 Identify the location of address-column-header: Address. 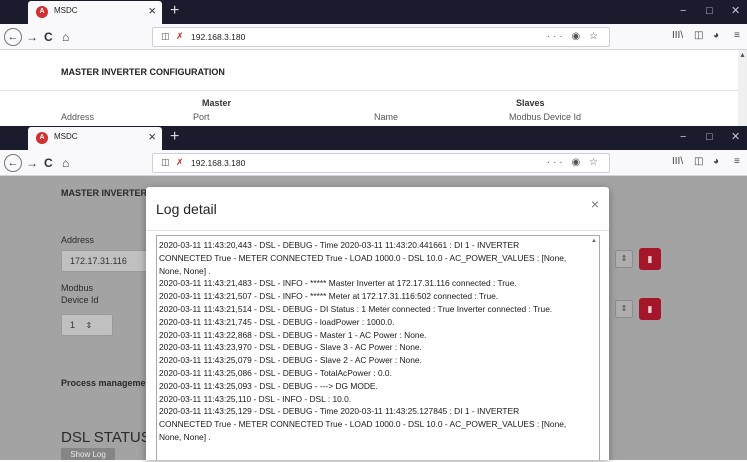
(78, 117).